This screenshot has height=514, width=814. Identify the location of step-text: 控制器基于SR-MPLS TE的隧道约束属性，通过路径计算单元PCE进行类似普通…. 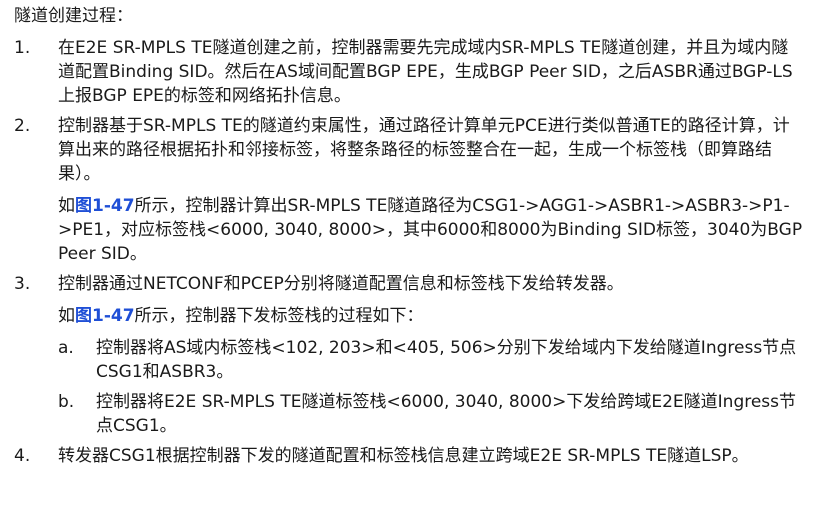
(424, 150).